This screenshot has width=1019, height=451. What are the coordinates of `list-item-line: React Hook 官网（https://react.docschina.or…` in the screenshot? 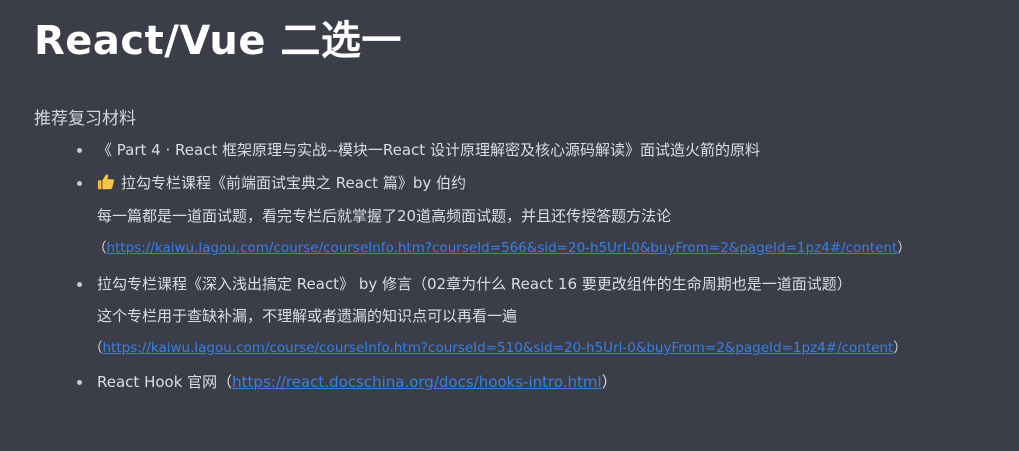 It's located at (357, 382).